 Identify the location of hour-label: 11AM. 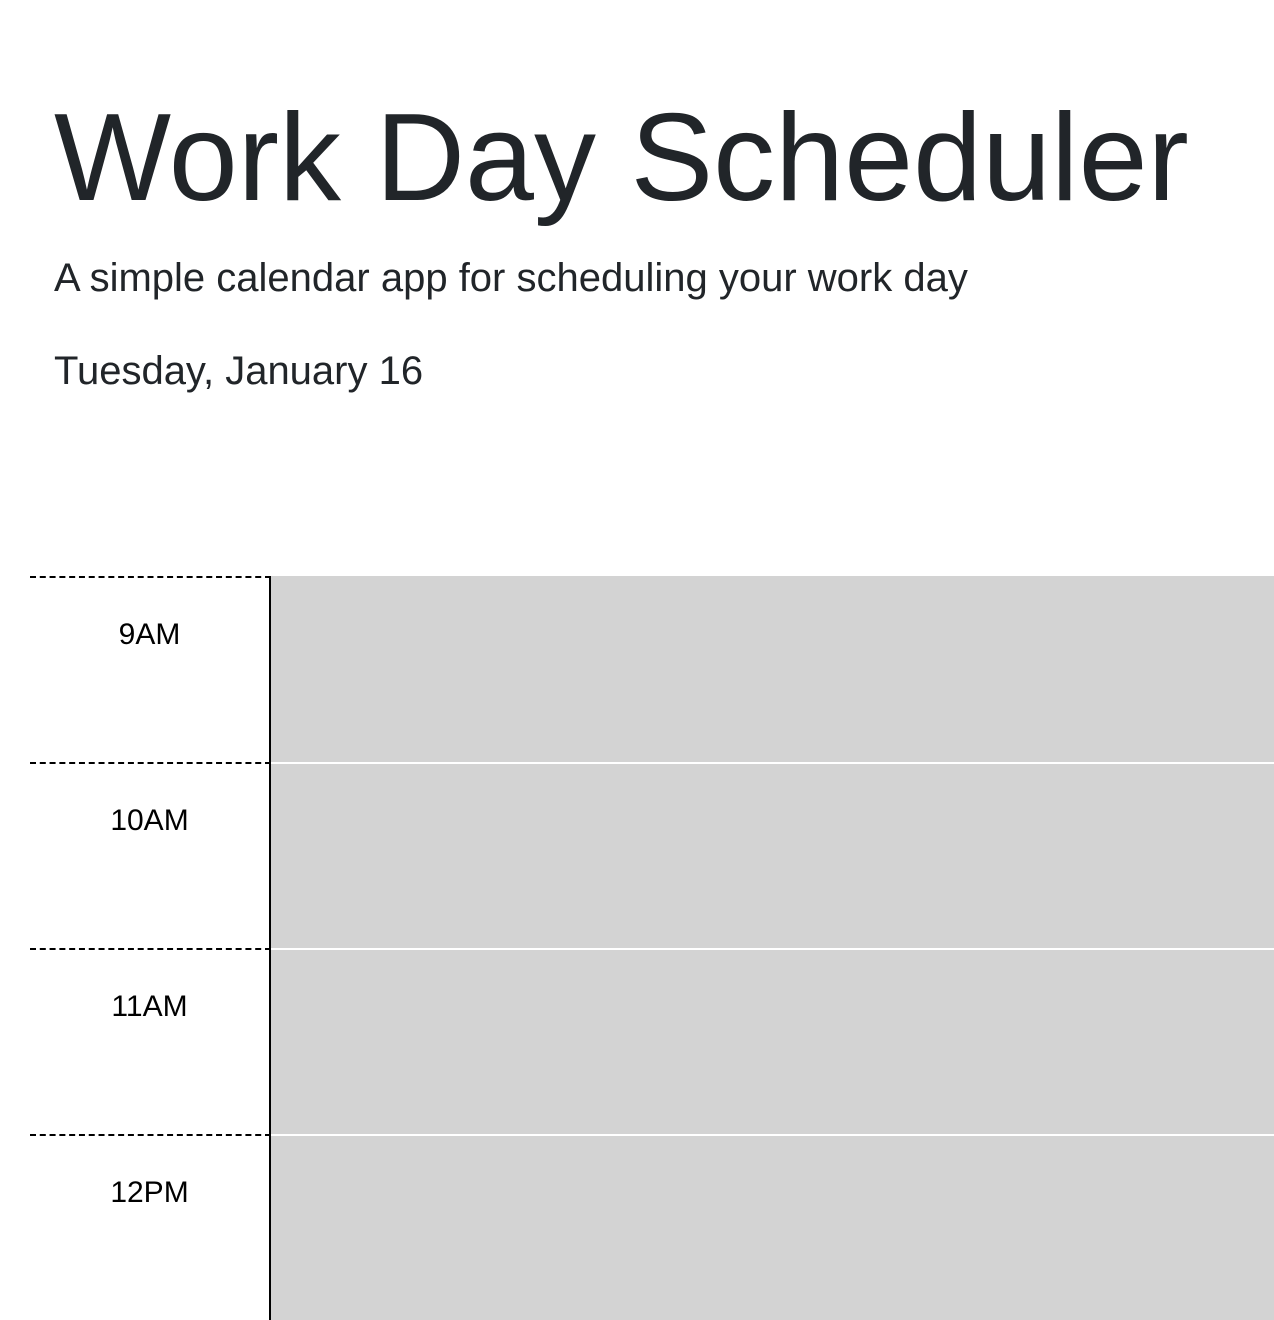
(150, 1041).